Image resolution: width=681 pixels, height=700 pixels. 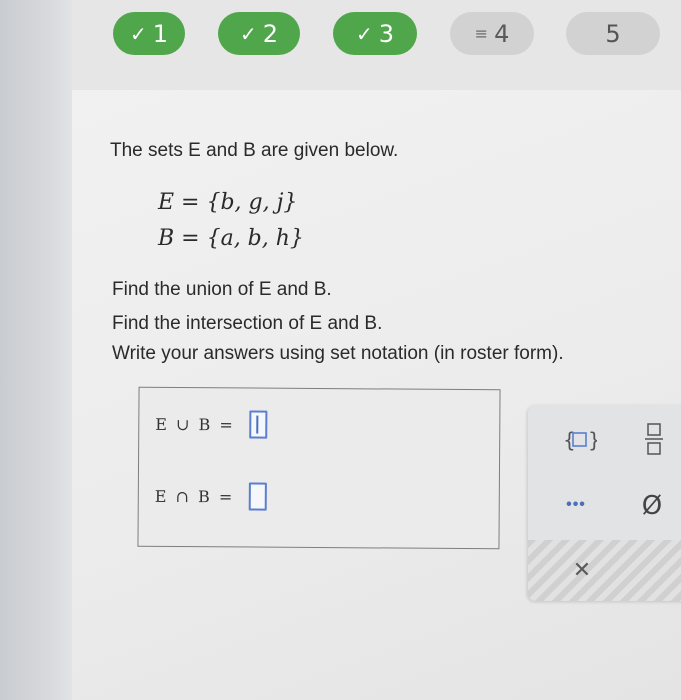 I want to click on answer-box: E ∪ B = E ∩ B =, so click(x=319, y=468).